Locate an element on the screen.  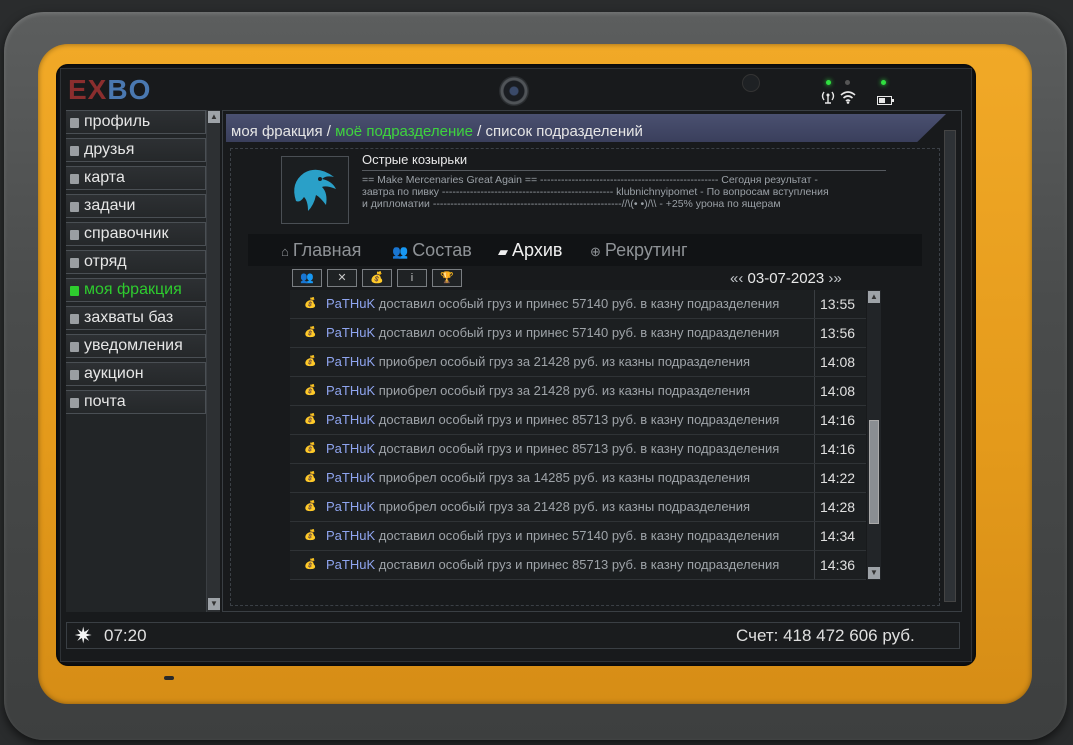
account-balance: Счет: 418 472 606 руб. is located at coordinates (825, 635).